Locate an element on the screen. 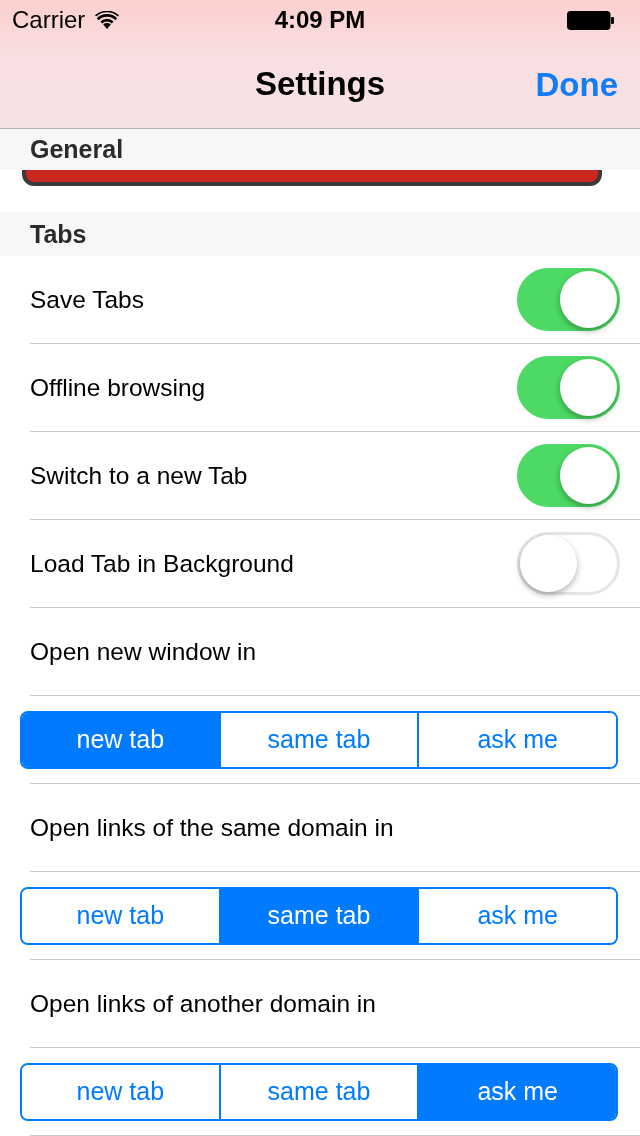 The height and width of the screenshot is (1136, 640). section-title: Tabs is located at coordinates (58, 234).